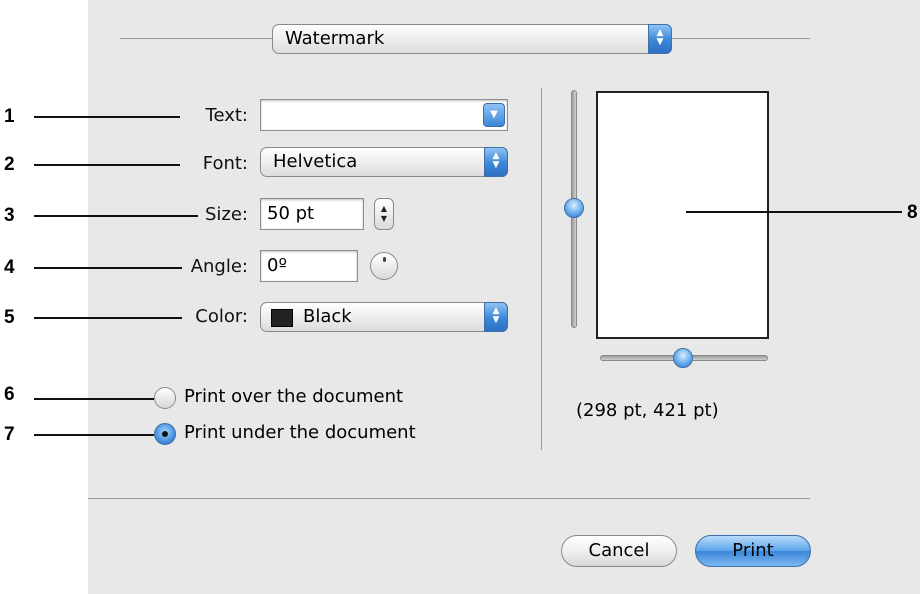 This screenshot has height=594, width=920. Describe the element at coordinates (9, 215) in the screenshot. I see `callout-3: 3` at that location.